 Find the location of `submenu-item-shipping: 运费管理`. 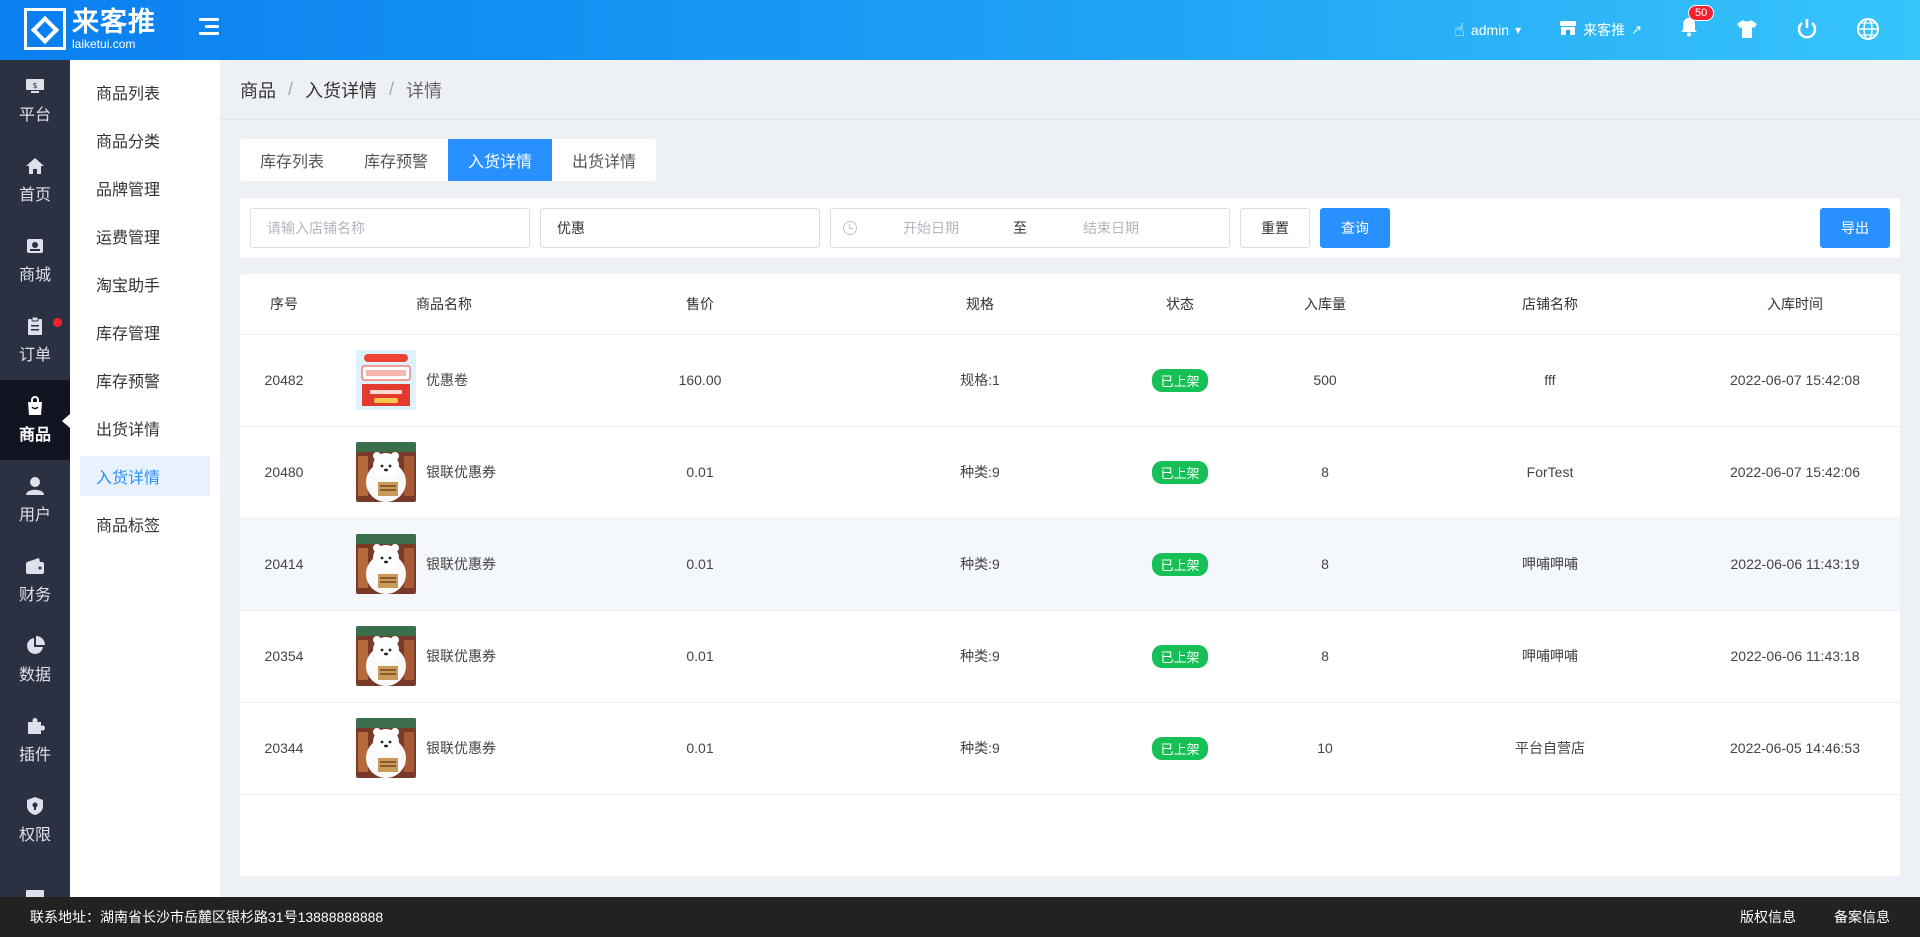

submenu-item-shipping: 运费管理 is located at coordinates (145, 236).